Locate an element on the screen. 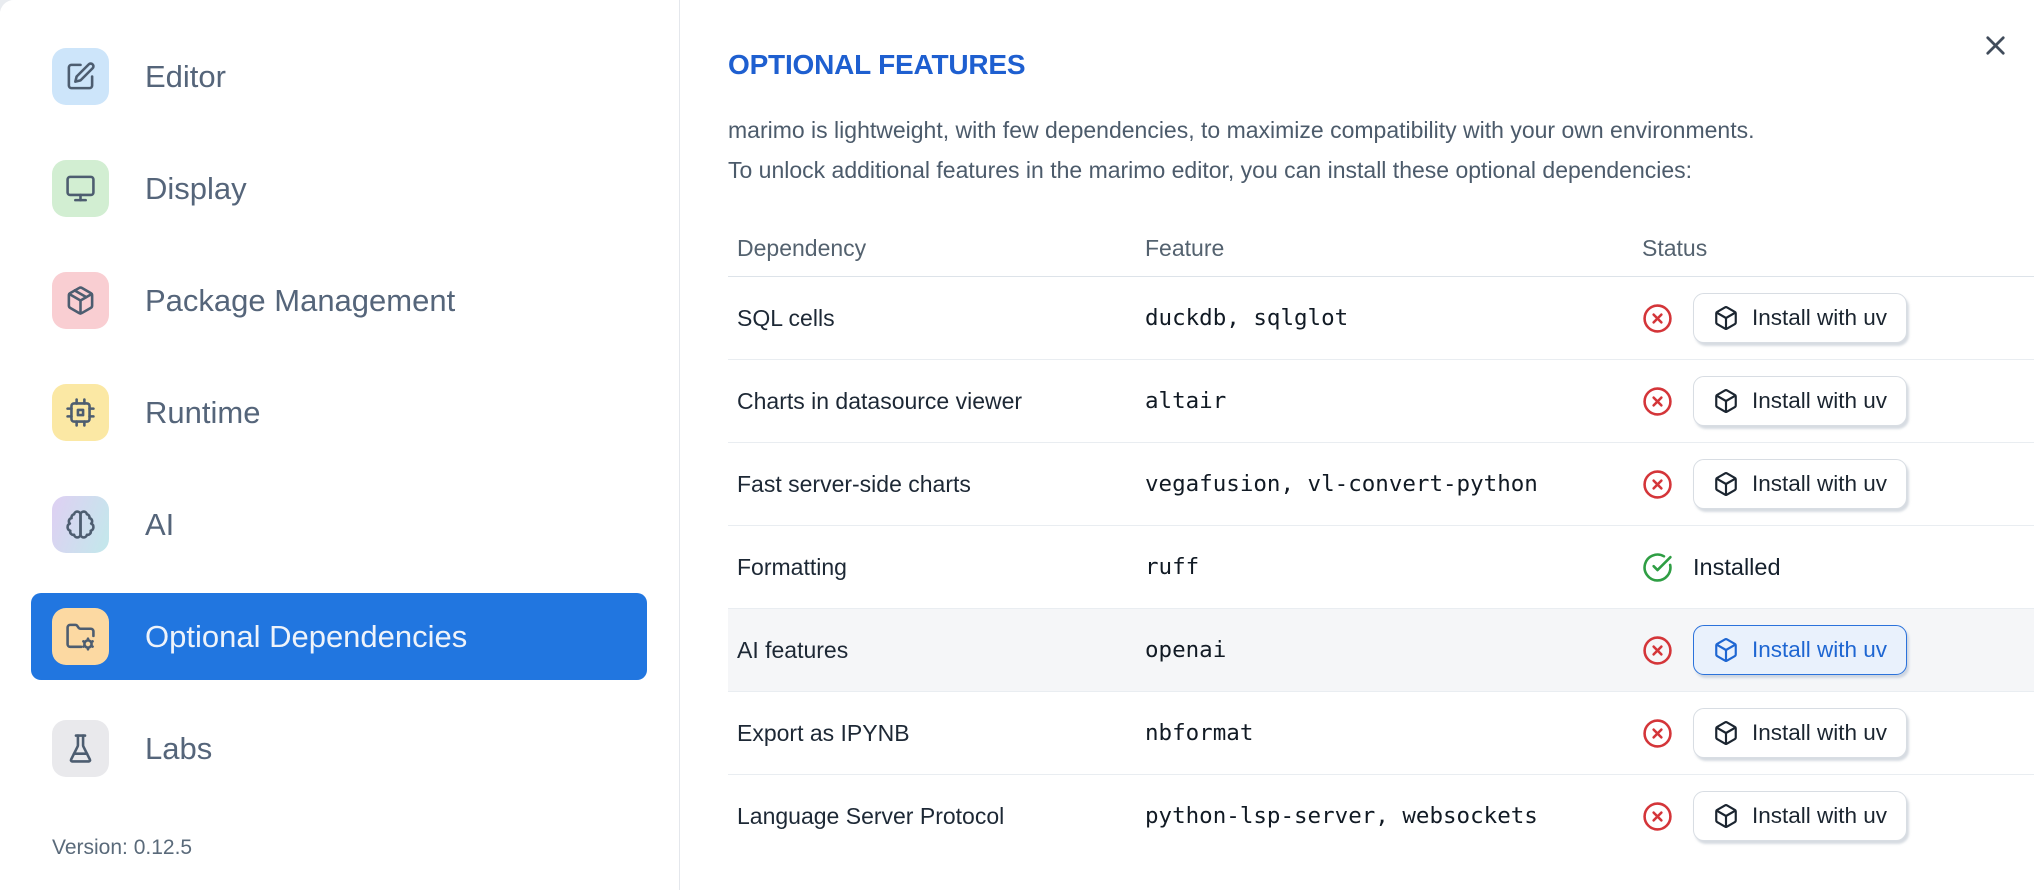 This screenshot has width=2042, height=890. sidebar-item-labs: Labs is located at coordinates (339, 748).